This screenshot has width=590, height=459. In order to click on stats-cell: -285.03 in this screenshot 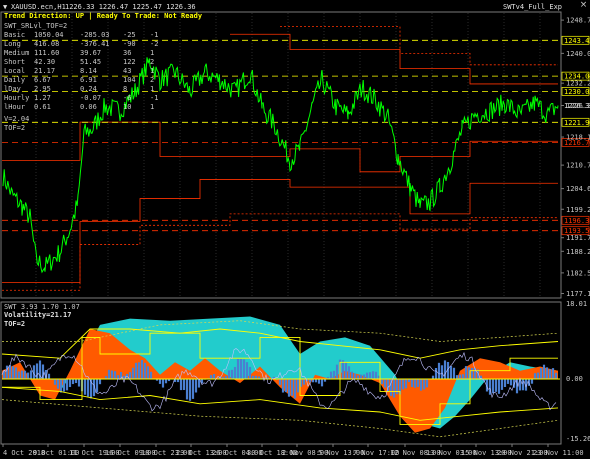, I will do `click(95, 35)`.